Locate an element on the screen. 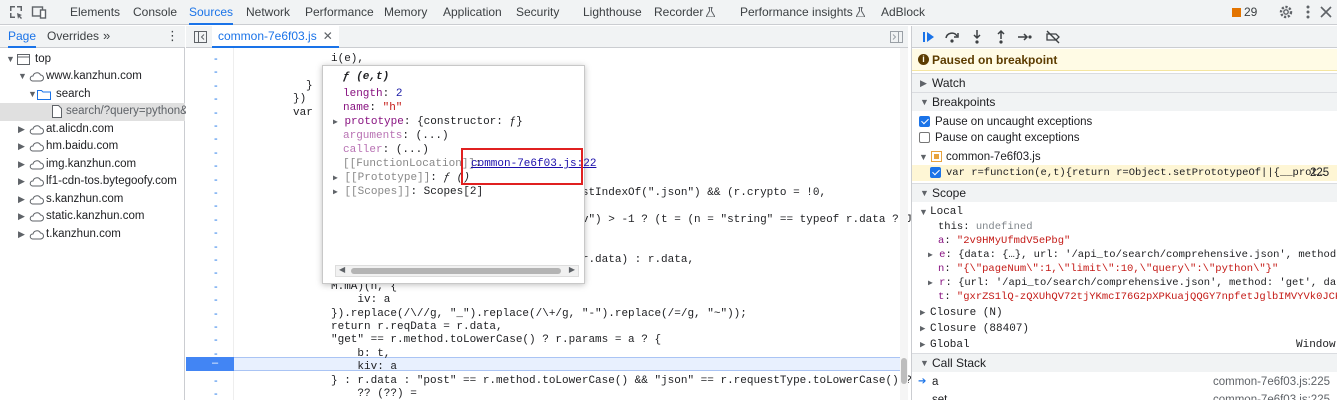  tab-network: Network is located at coordinates (268, 12).